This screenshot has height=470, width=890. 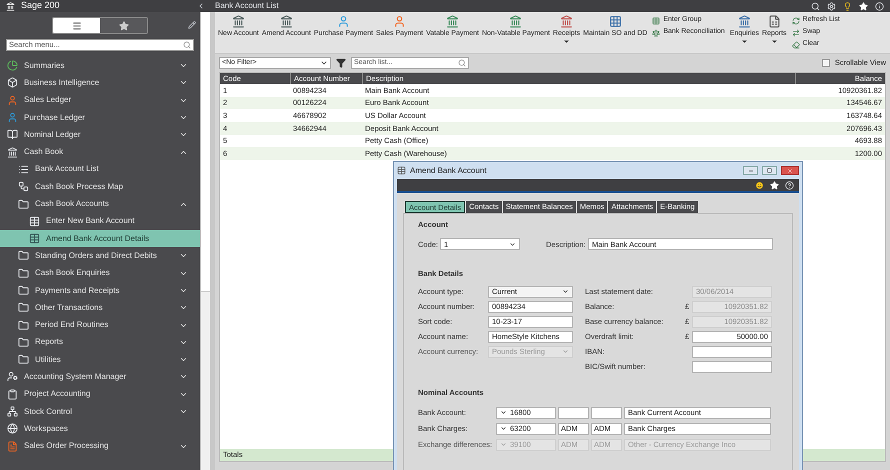 What do you see at coordinates (656, 32) in the screenshot?
I see `scales-icon` at bounding box center [656, 32].